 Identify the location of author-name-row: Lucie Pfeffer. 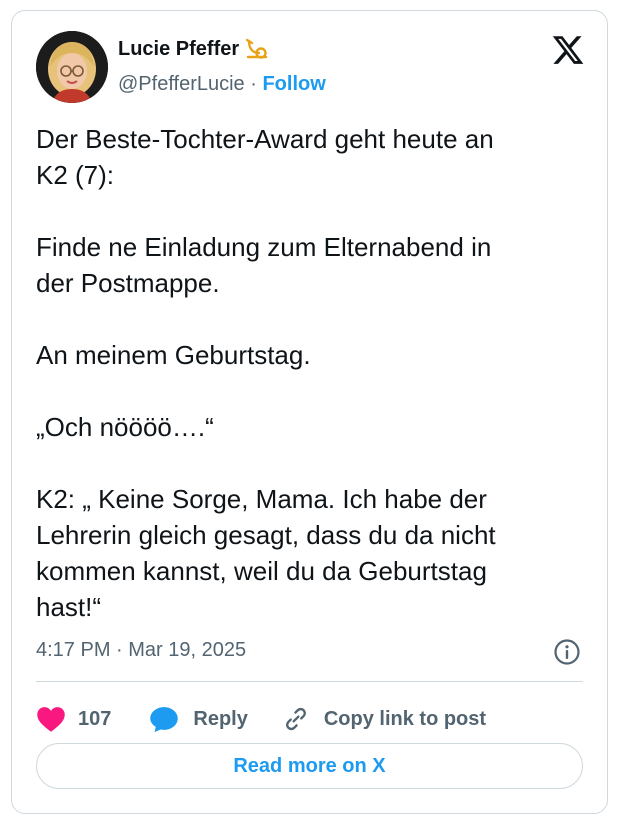
(193, 49).